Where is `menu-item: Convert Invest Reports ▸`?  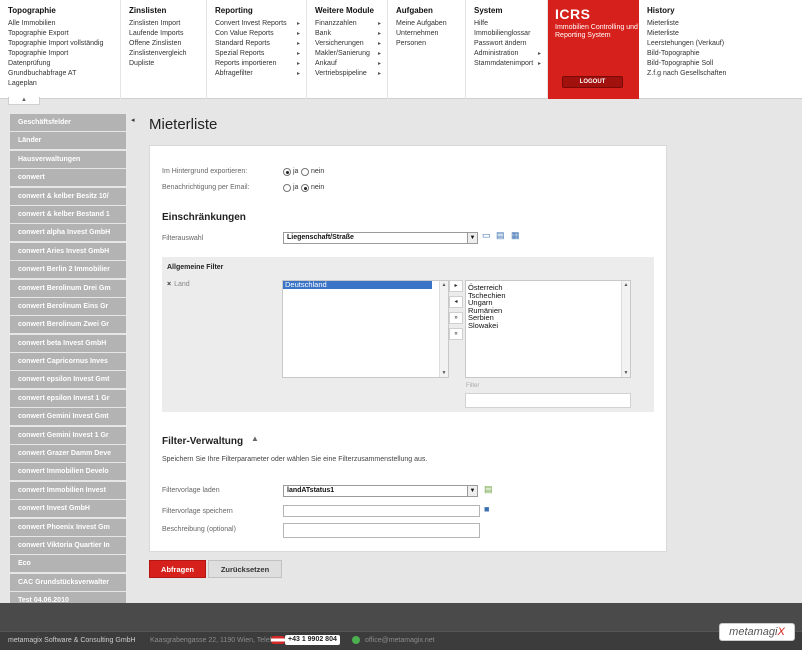
menu-item: Convert Invest Reports ▸ is located at coordinates (260, 24).